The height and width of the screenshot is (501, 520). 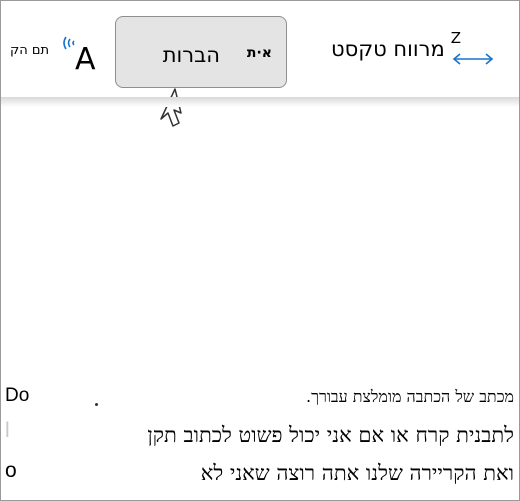 I want to click on toolbar-shadow, so click(x=260, y=102).